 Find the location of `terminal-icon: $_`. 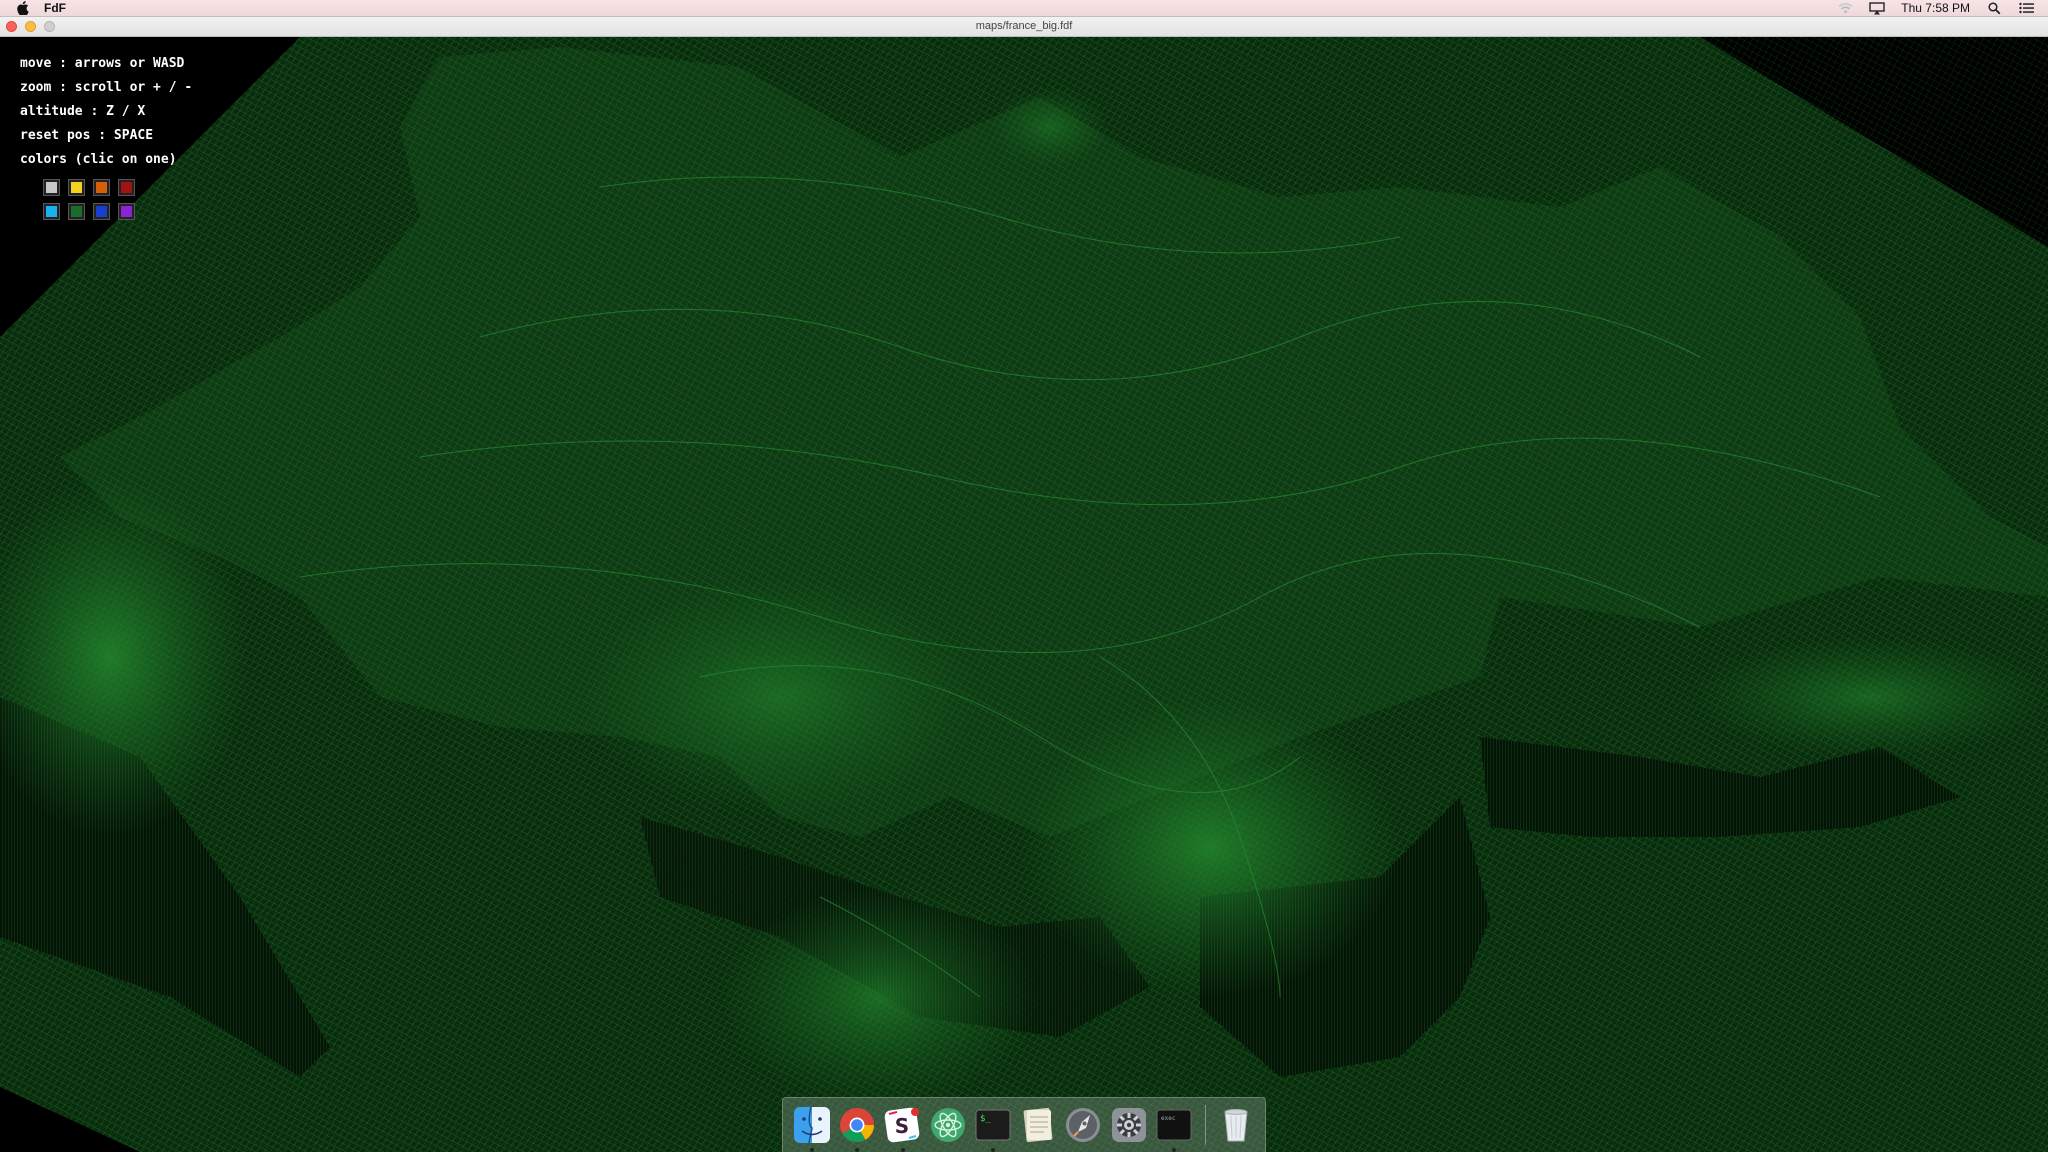

terminal-icon: $_ is located at coordinates (992, 1128).